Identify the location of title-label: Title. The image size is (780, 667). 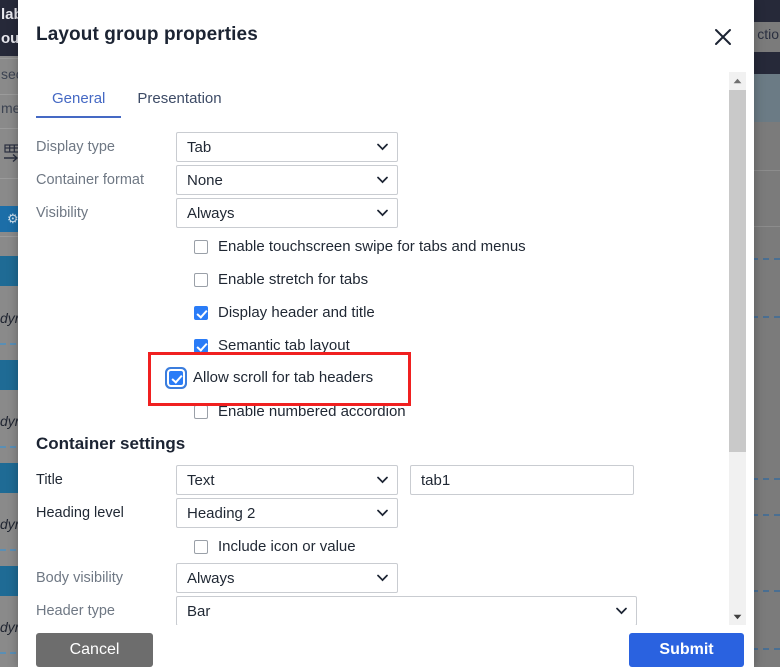
(49, 480).